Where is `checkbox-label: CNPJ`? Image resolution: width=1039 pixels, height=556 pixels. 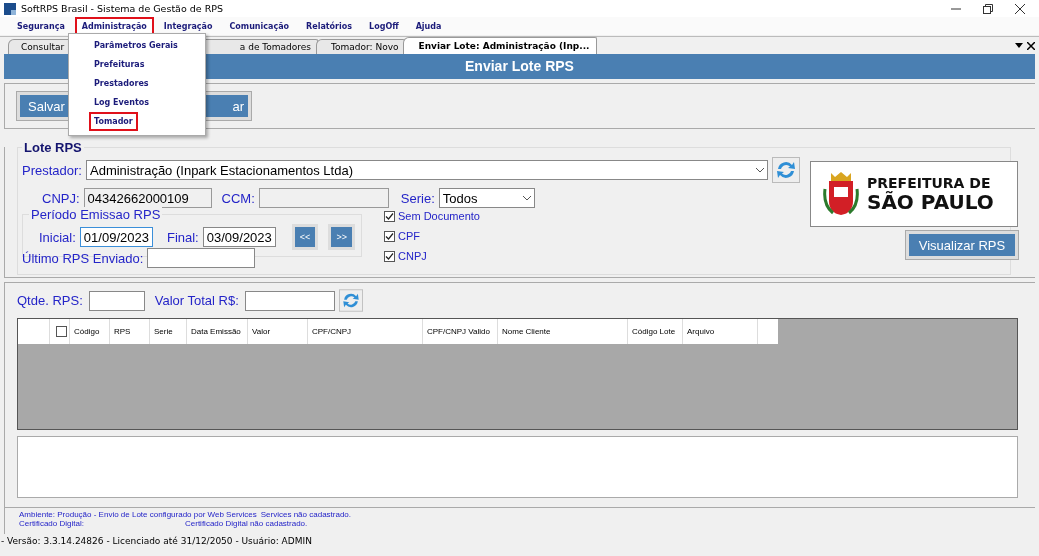 checkbox-label: CNPJ is located at coordinates (412, 256).